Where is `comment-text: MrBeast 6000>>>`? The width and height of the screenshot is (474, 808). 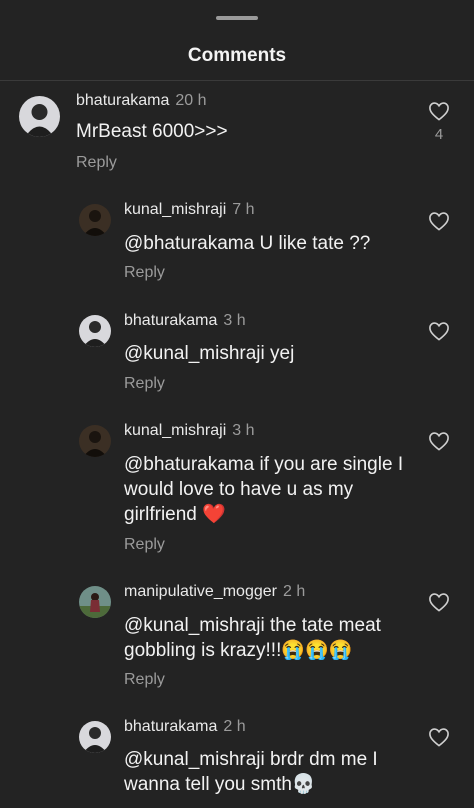 comment-text: MrBeast 6000>>> is located at coordinates (152, 131).